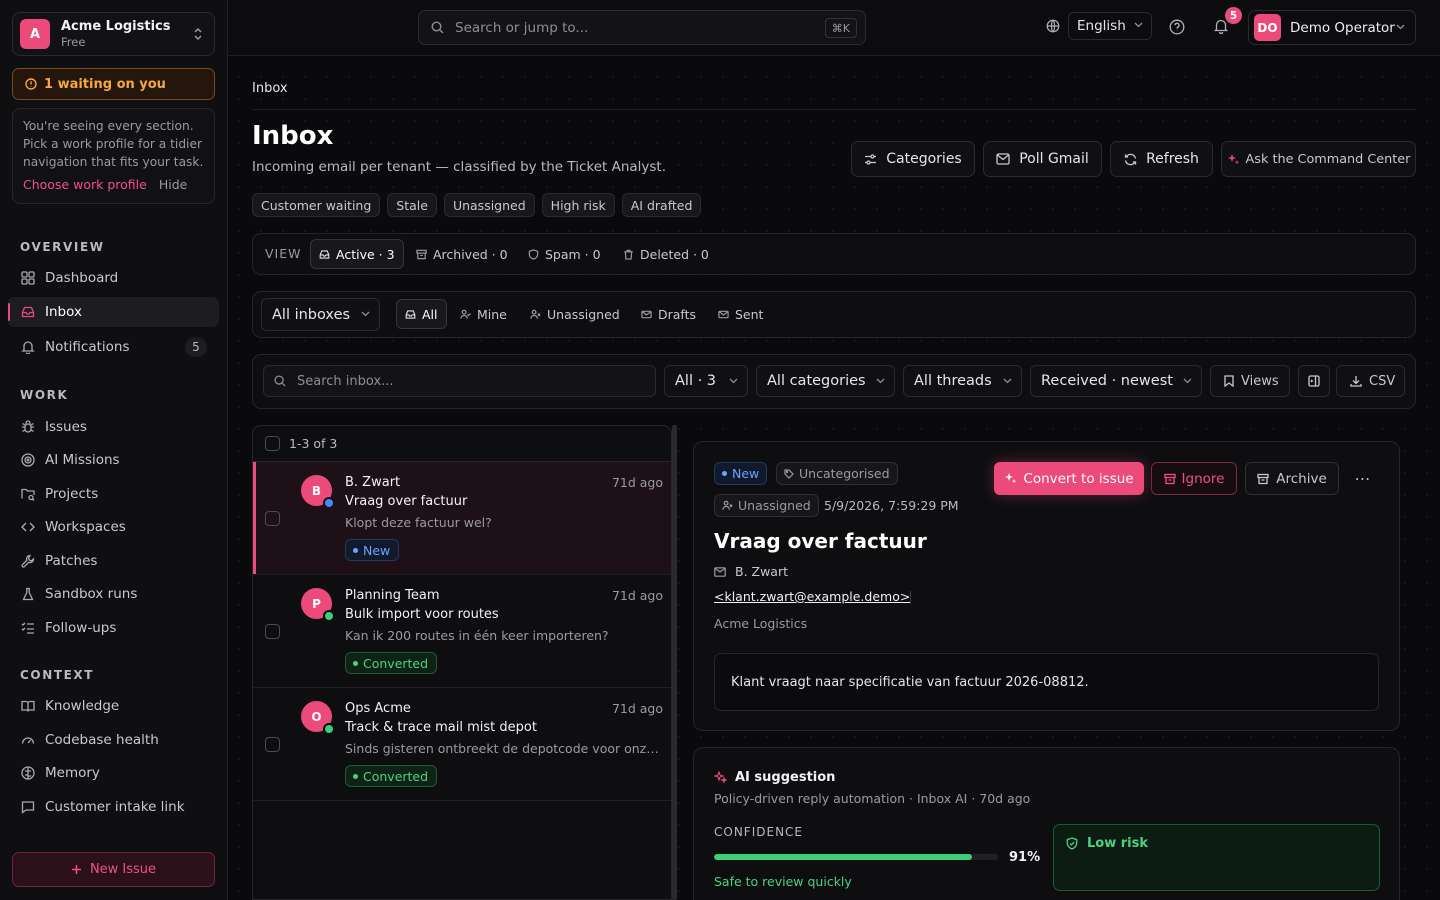 The width and height of the screenshot is (1440, 900). What do you see at coordinates (113, 494) in the screenshot?
I see `sidebar-item-projects: Projects` at bounding box center [113, 494].